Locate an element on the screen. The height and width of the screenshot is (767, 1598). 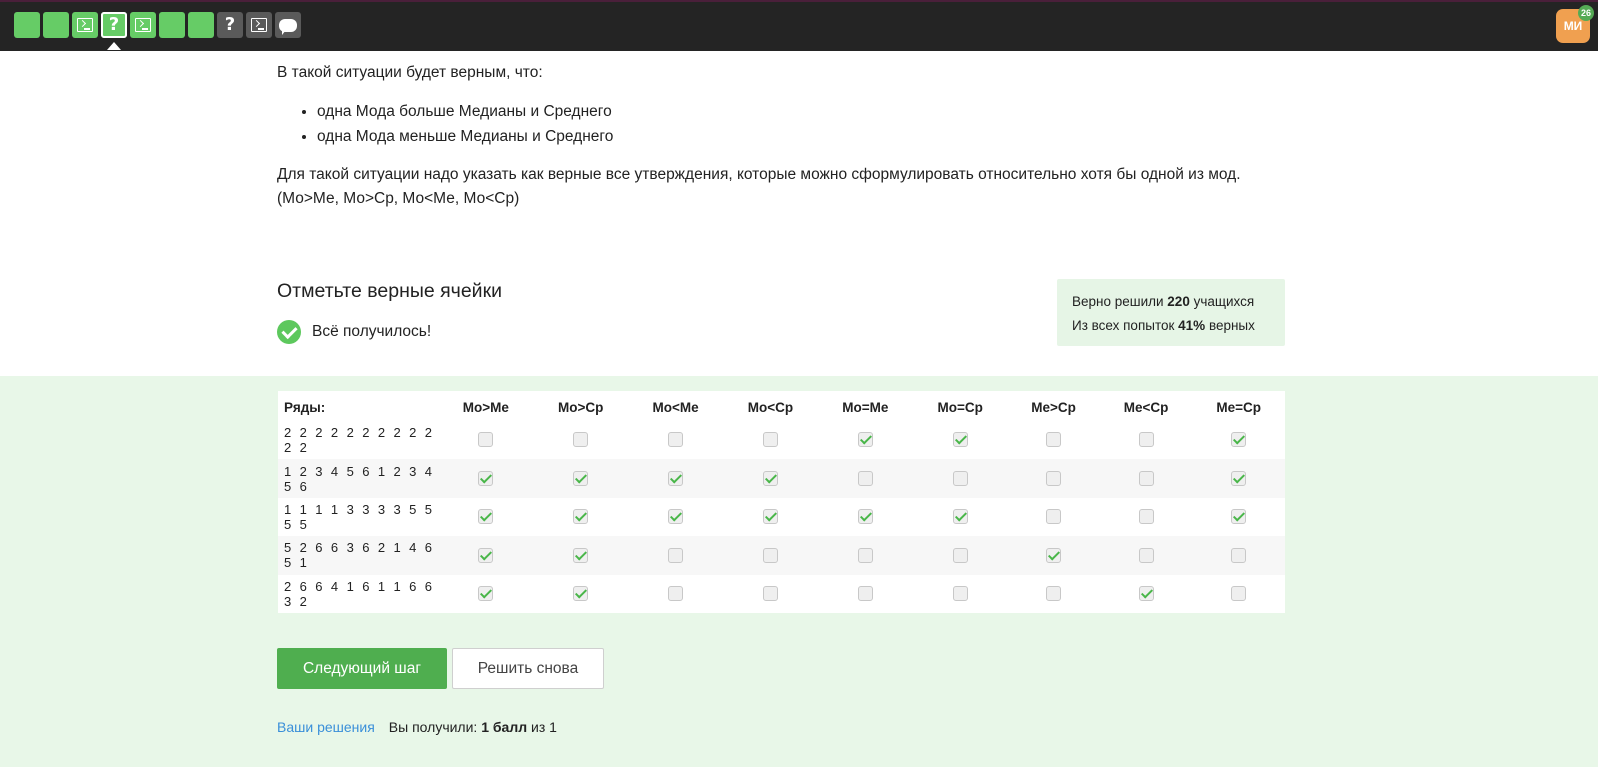
table-row: 5 2 6 6 3 6 2 1 4 6 5 1 is located at coordinates (781, 555).